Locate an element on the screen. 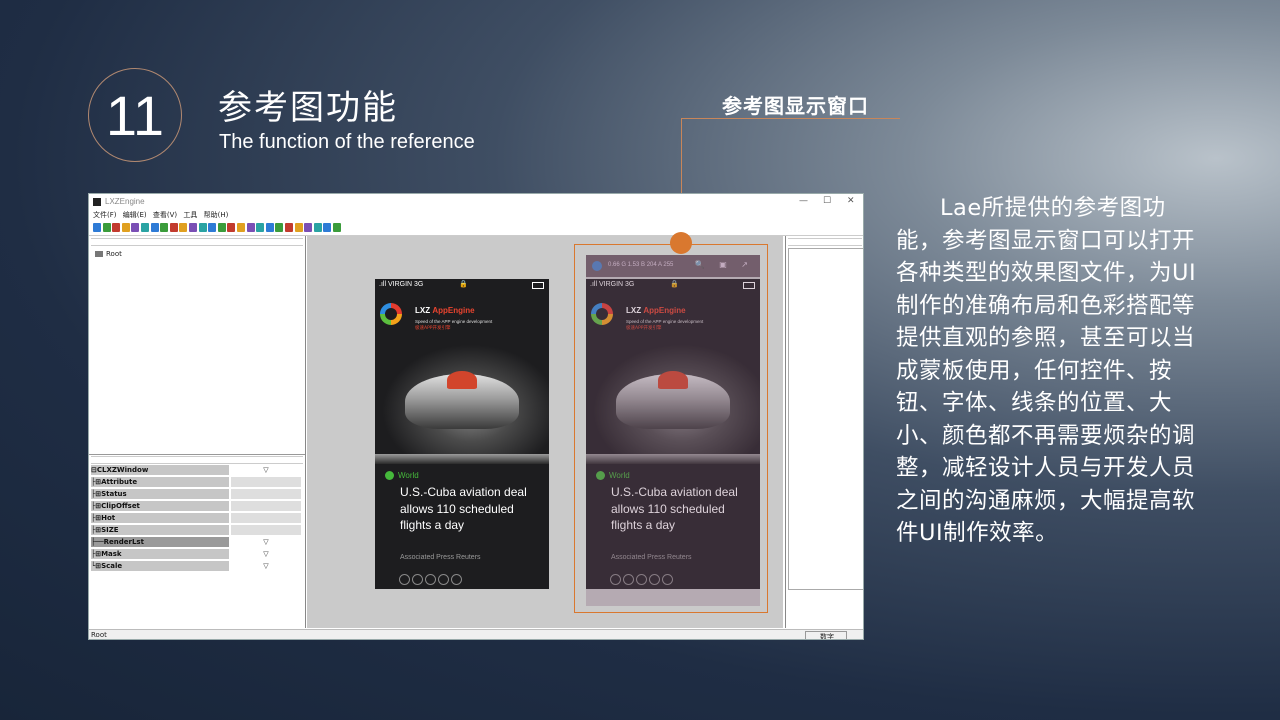  tree-root-node: Root is located at coordinates (108, 254).